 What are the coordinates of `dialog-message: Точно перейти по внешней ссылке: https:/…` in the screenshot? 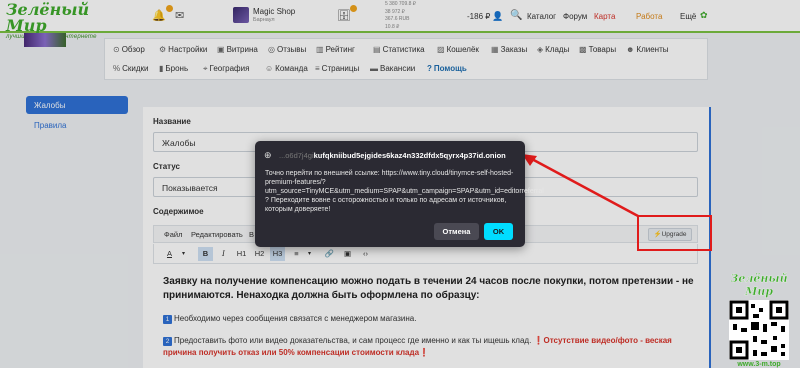 It's located at (404, 191).